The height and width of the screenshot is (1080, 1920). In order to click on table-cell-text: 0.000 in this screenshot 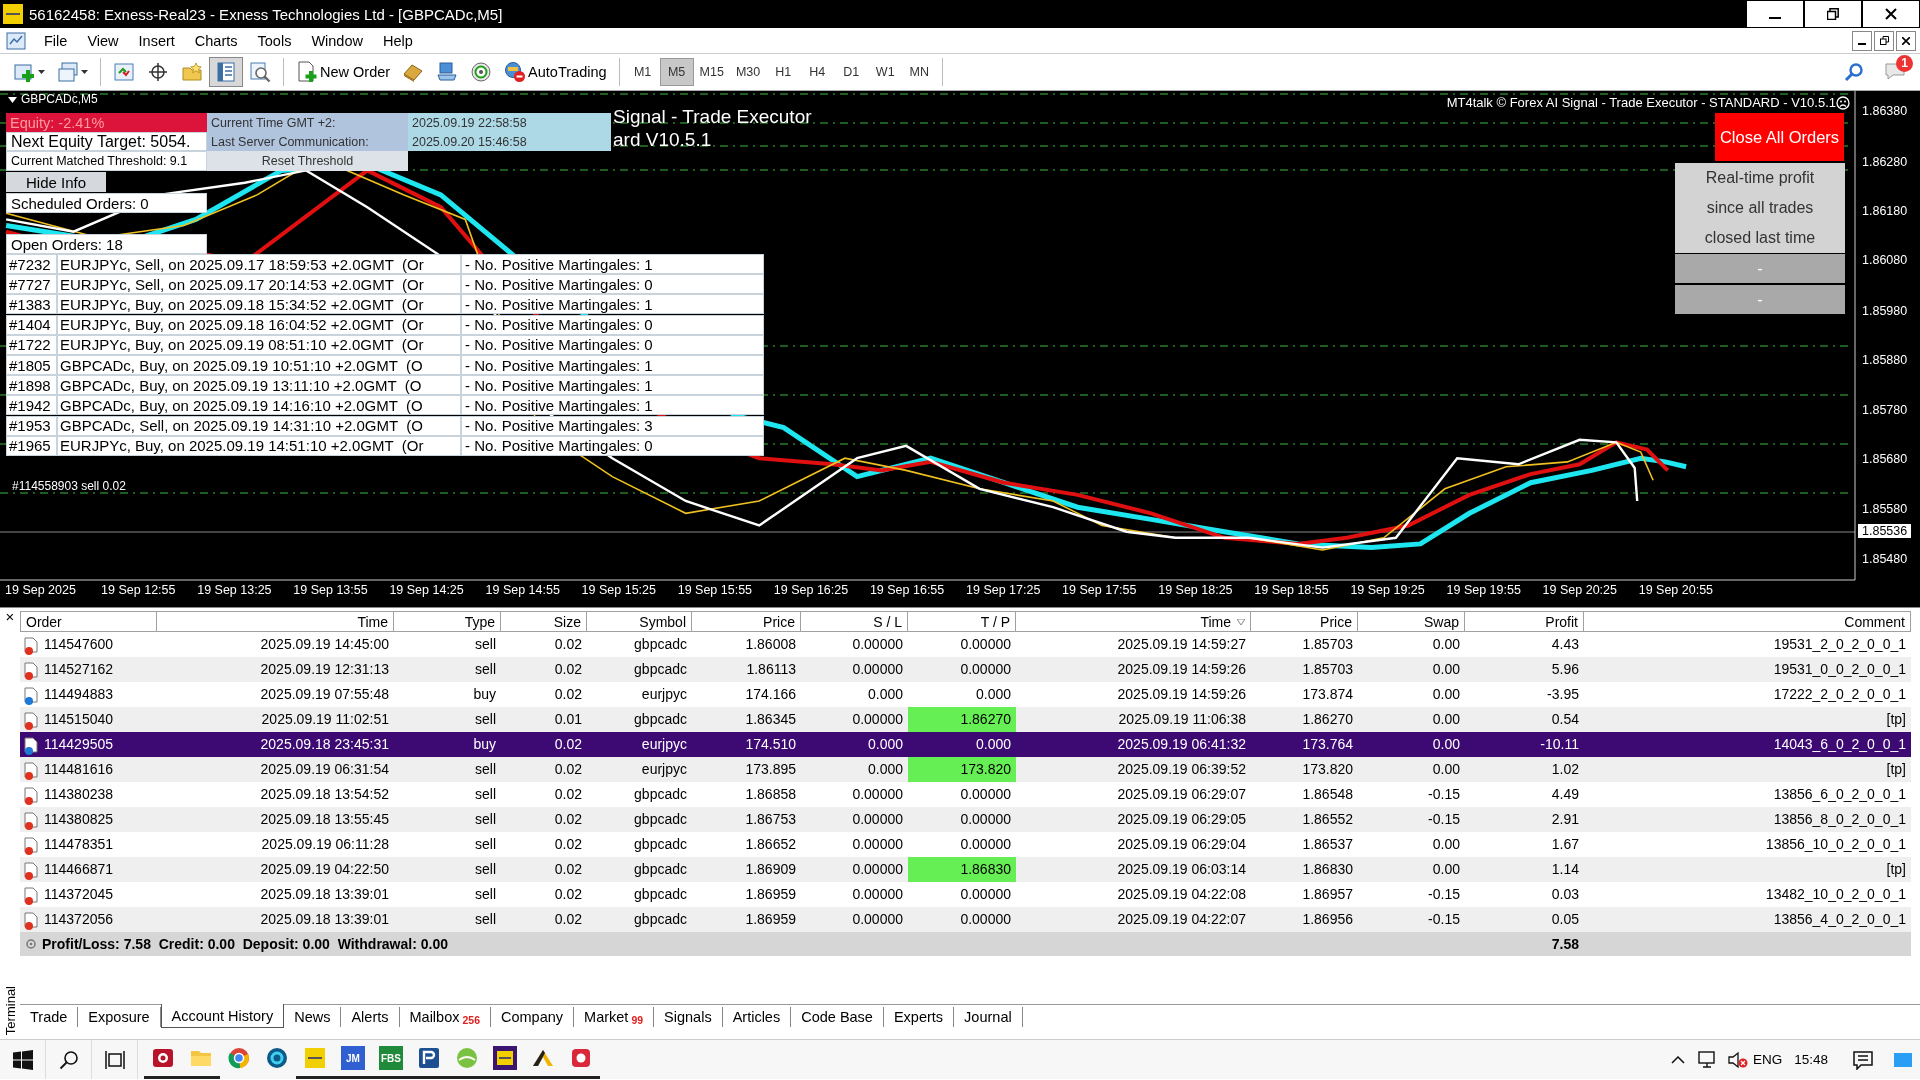, I will do `click(885, 694)`.